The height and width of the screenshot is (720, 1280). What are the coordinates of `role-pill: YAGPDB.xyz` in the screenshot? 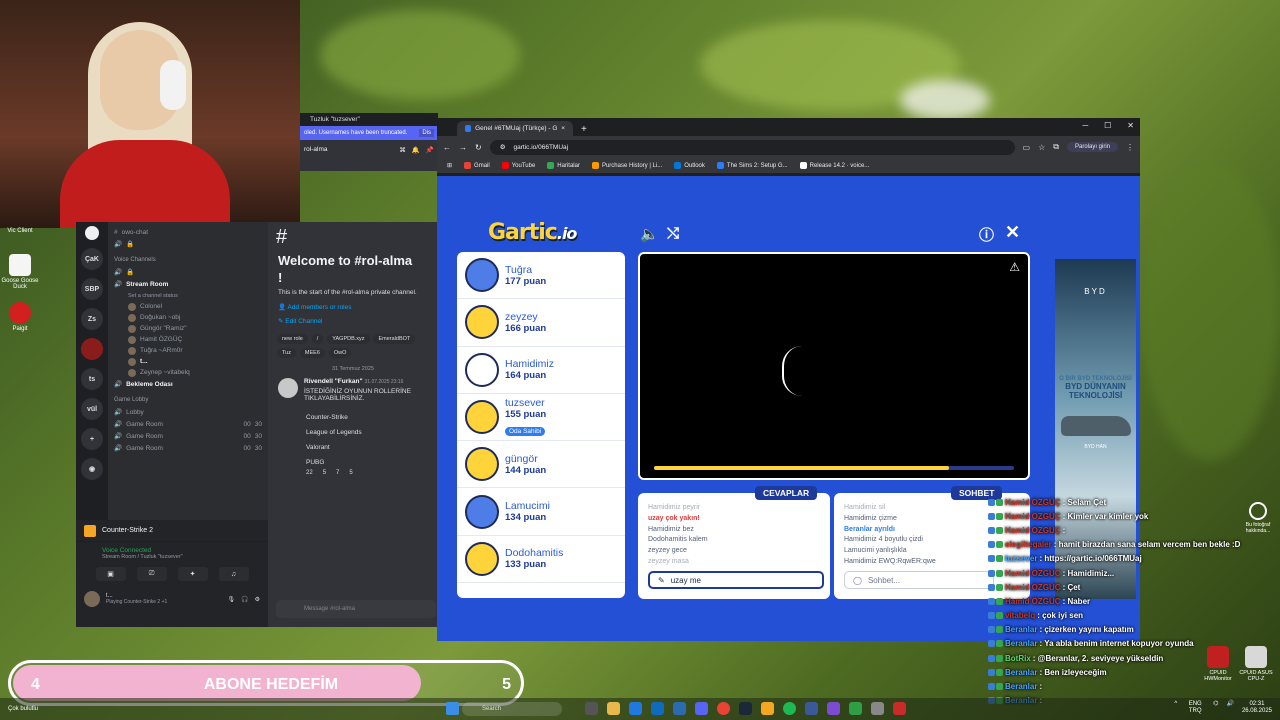 It's located at (348, 339).